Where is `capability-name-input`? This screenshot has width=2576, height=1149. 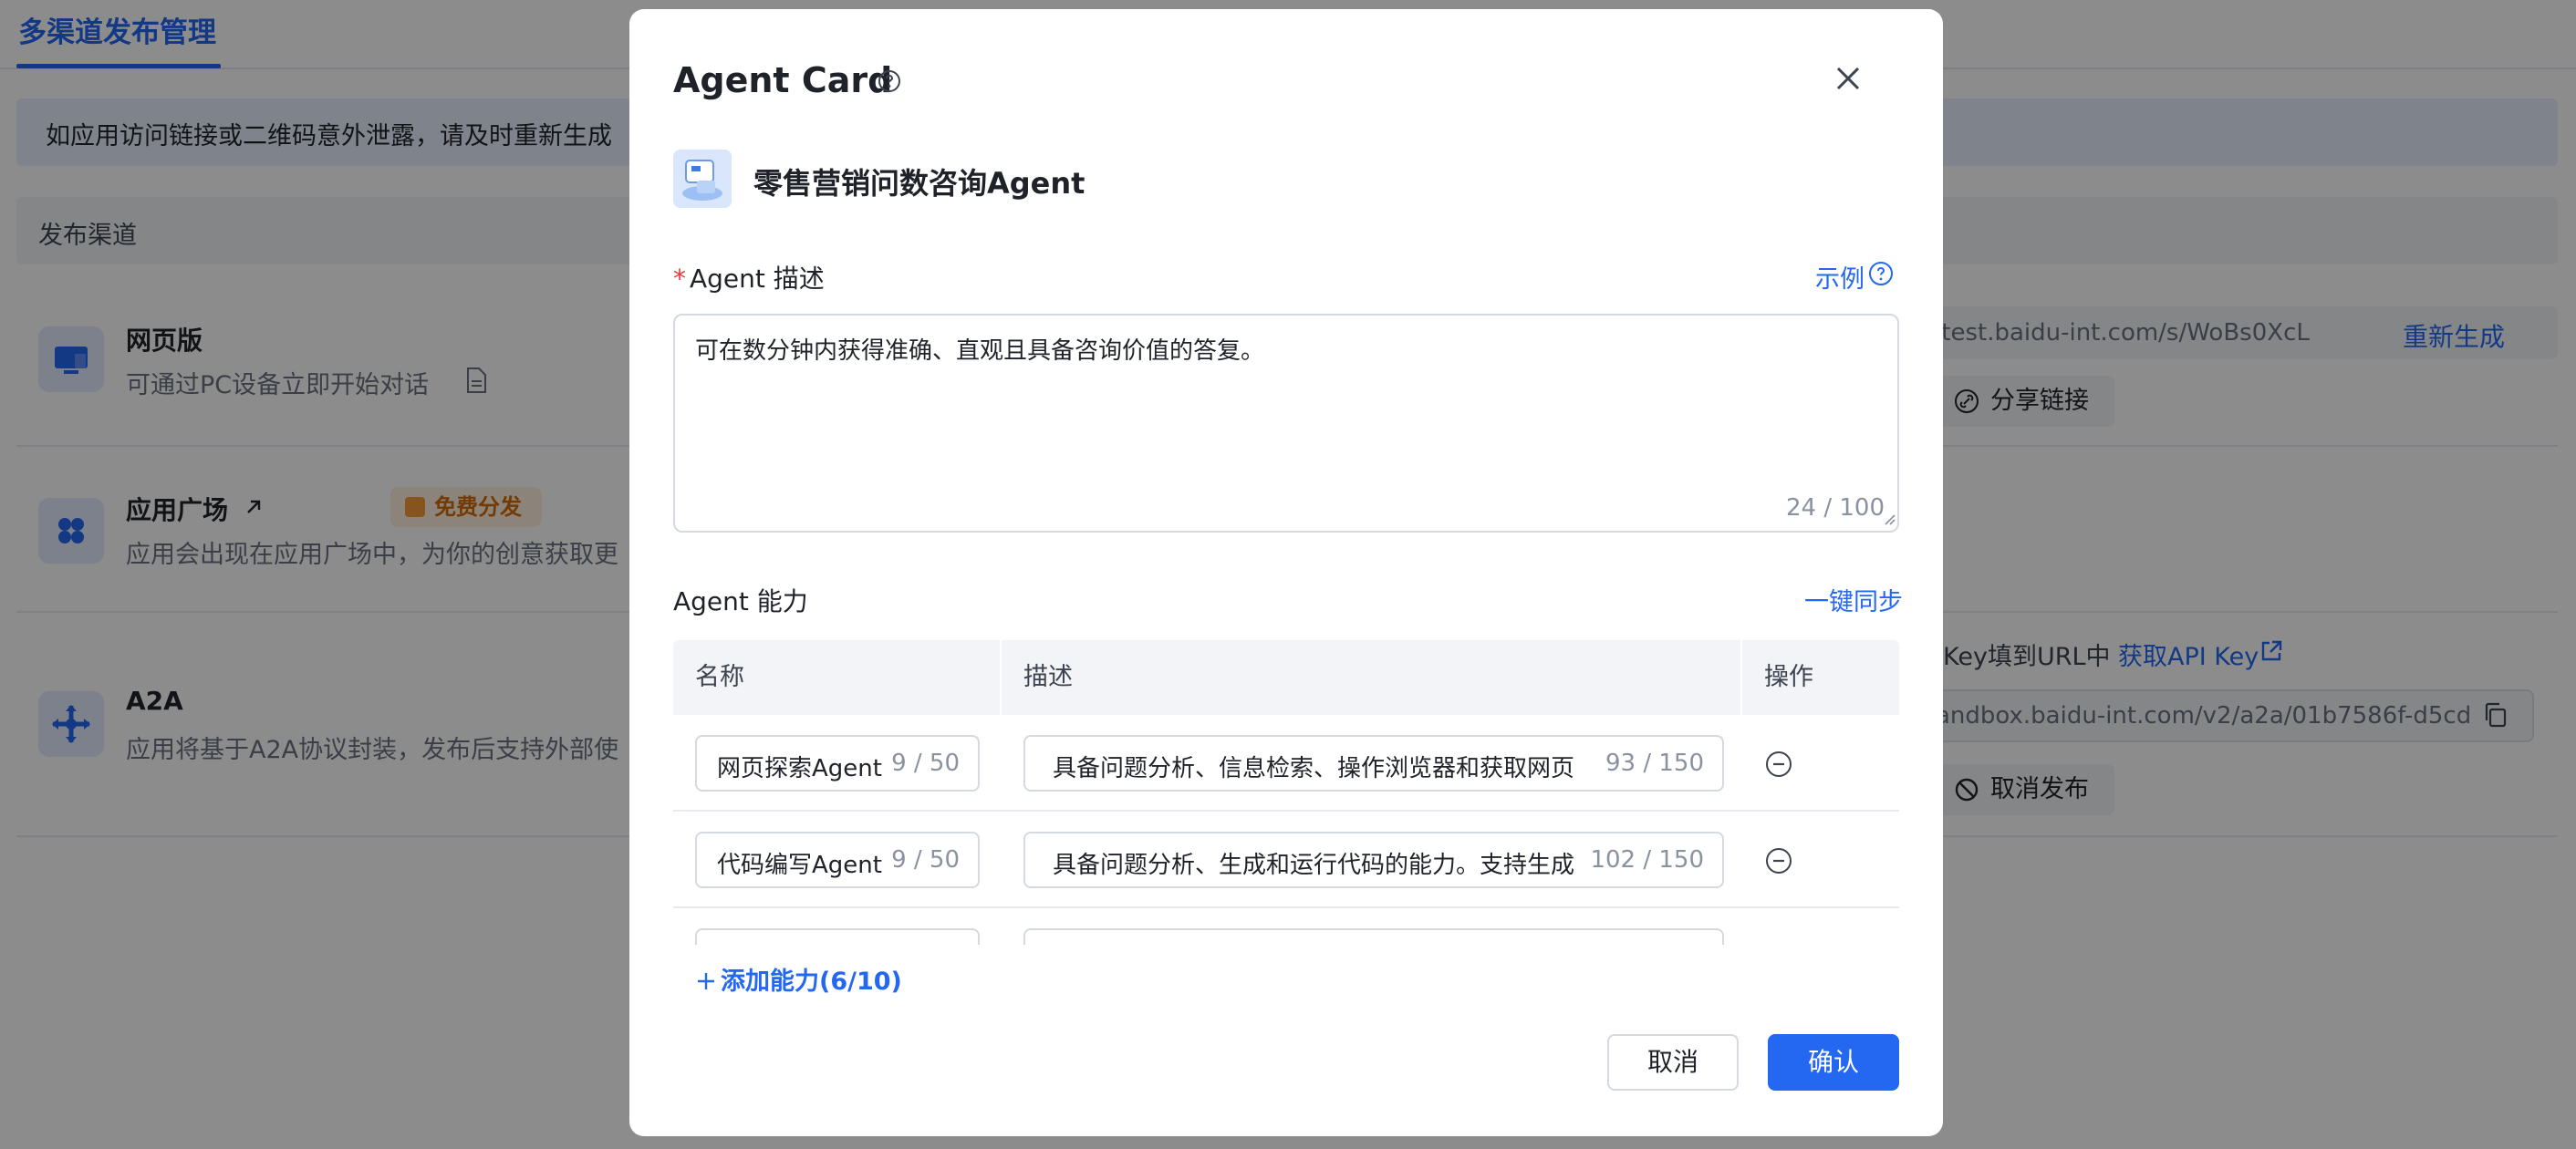
capability-name-input is located at coordinates (837, 936).